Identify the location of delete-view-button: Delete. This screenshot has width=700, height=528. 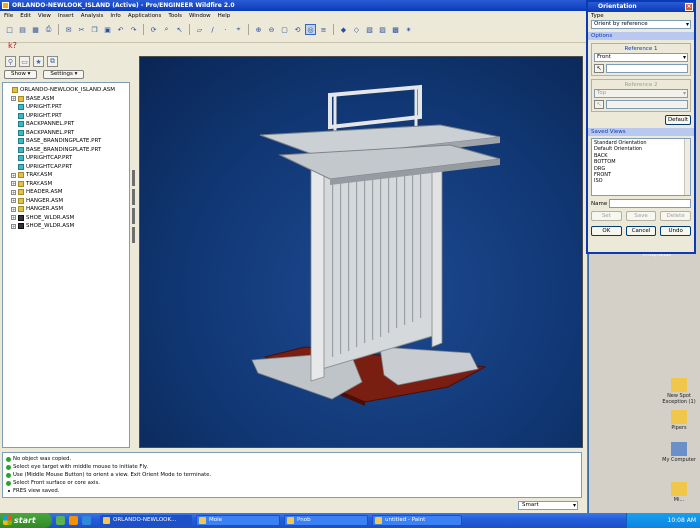
(676, 216).